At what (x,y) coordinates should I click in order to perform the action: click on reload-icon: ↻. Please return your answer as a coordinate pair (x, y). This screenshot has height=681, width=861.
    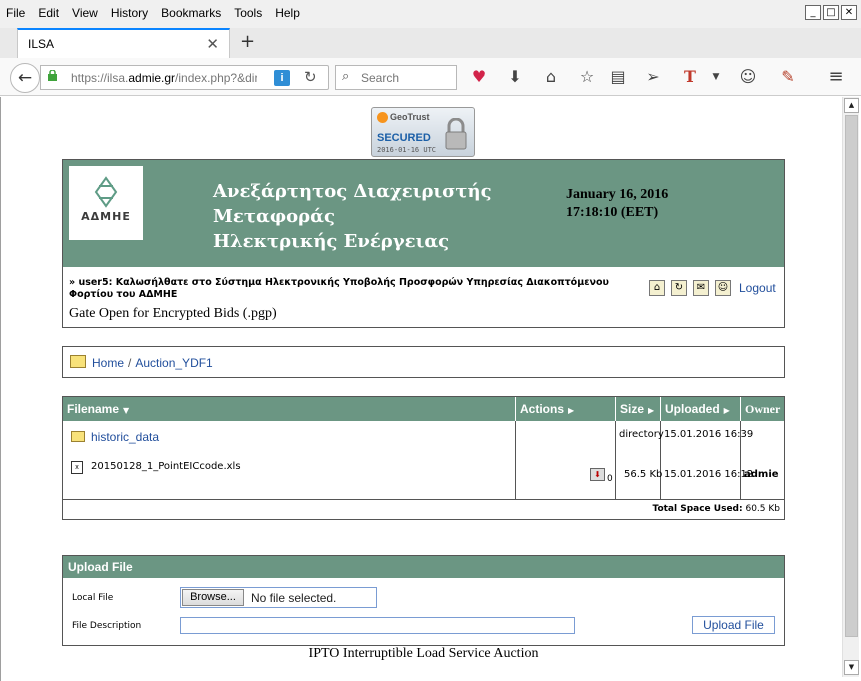
    Looking at the image, I should click on (310, 77).